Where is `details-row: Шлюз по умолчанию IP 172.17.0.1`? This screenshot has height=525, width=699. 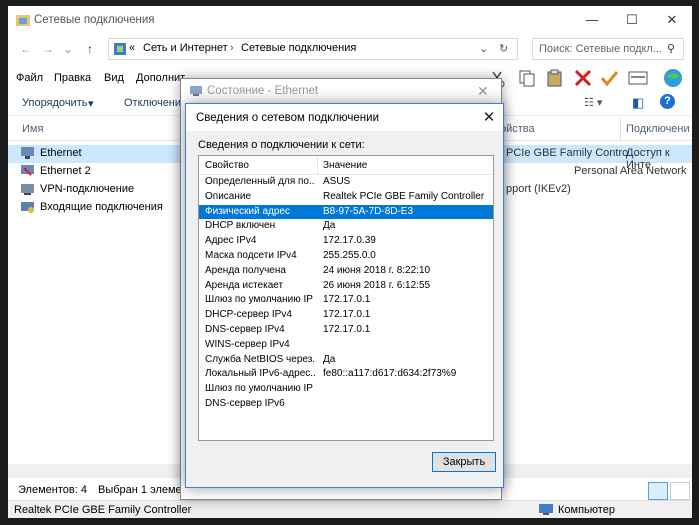
details-row: Шлюз по умолчанию IP 172.17.0.1 is located at coordinates (346, 300).